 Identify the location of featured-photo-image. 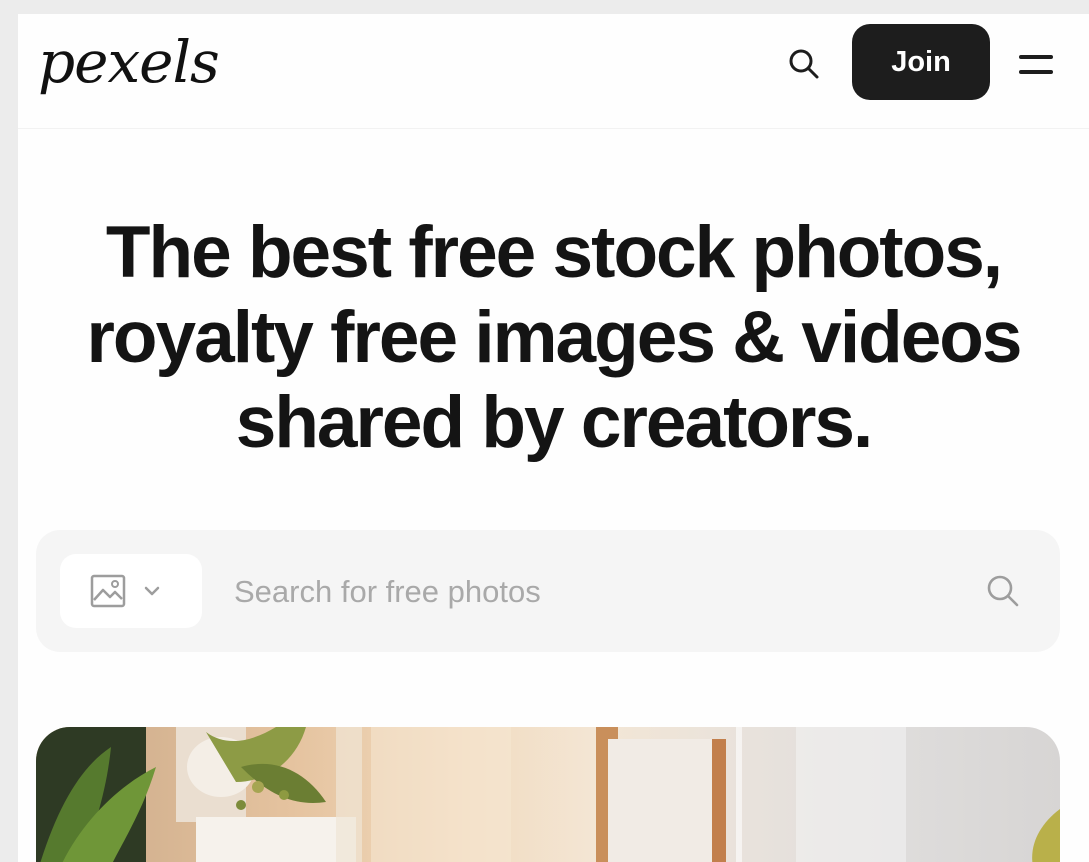
(548, 794).